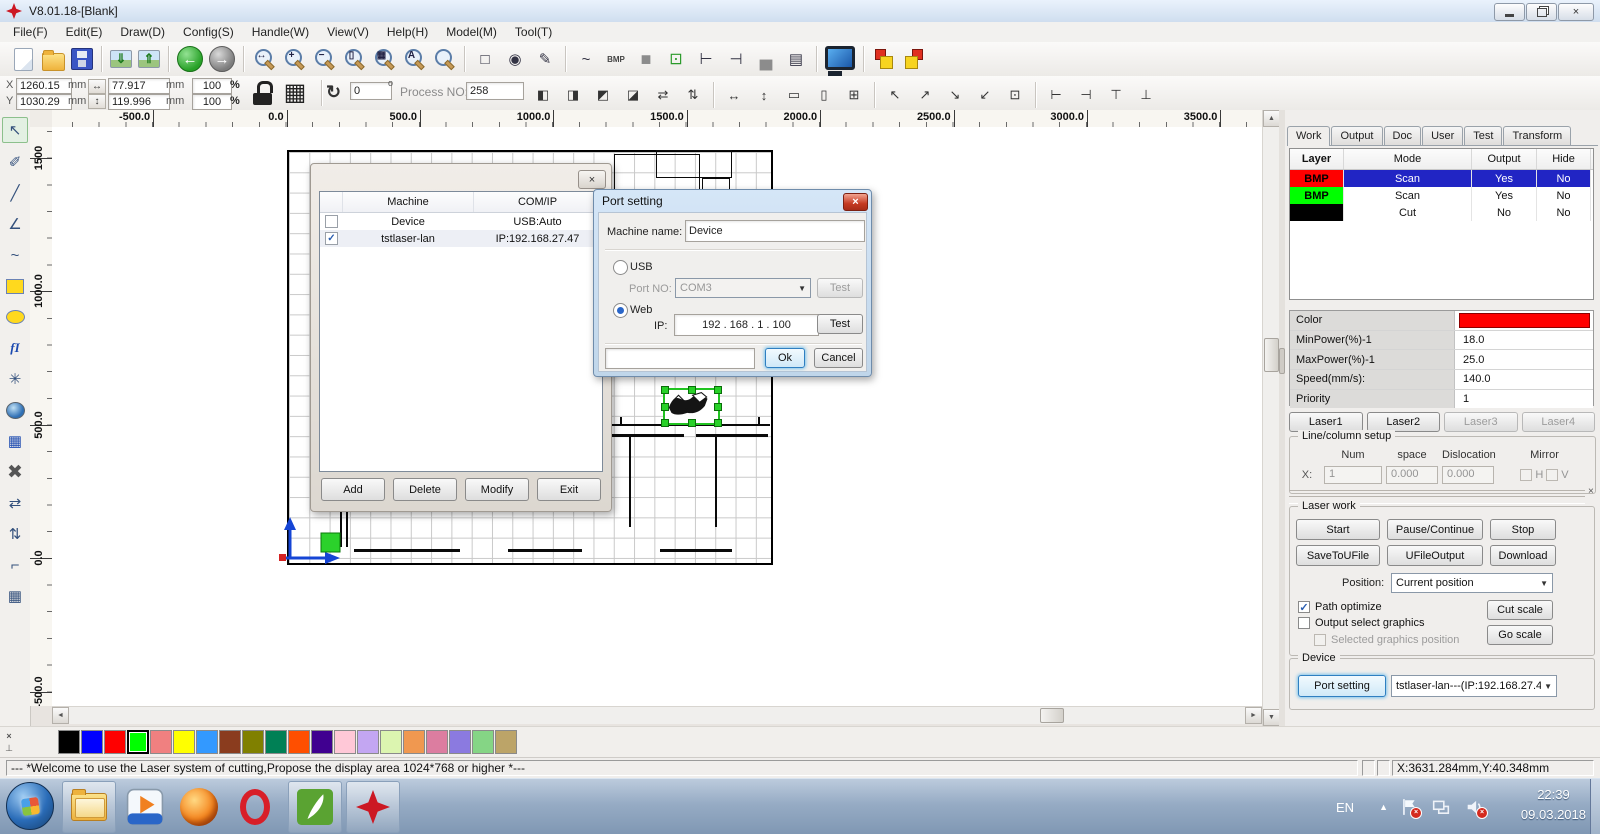  What do you see at coordinates (331, 238) in the screenshot?
I see `machine-checkbox: ✓` at bounding box center [331, 238].